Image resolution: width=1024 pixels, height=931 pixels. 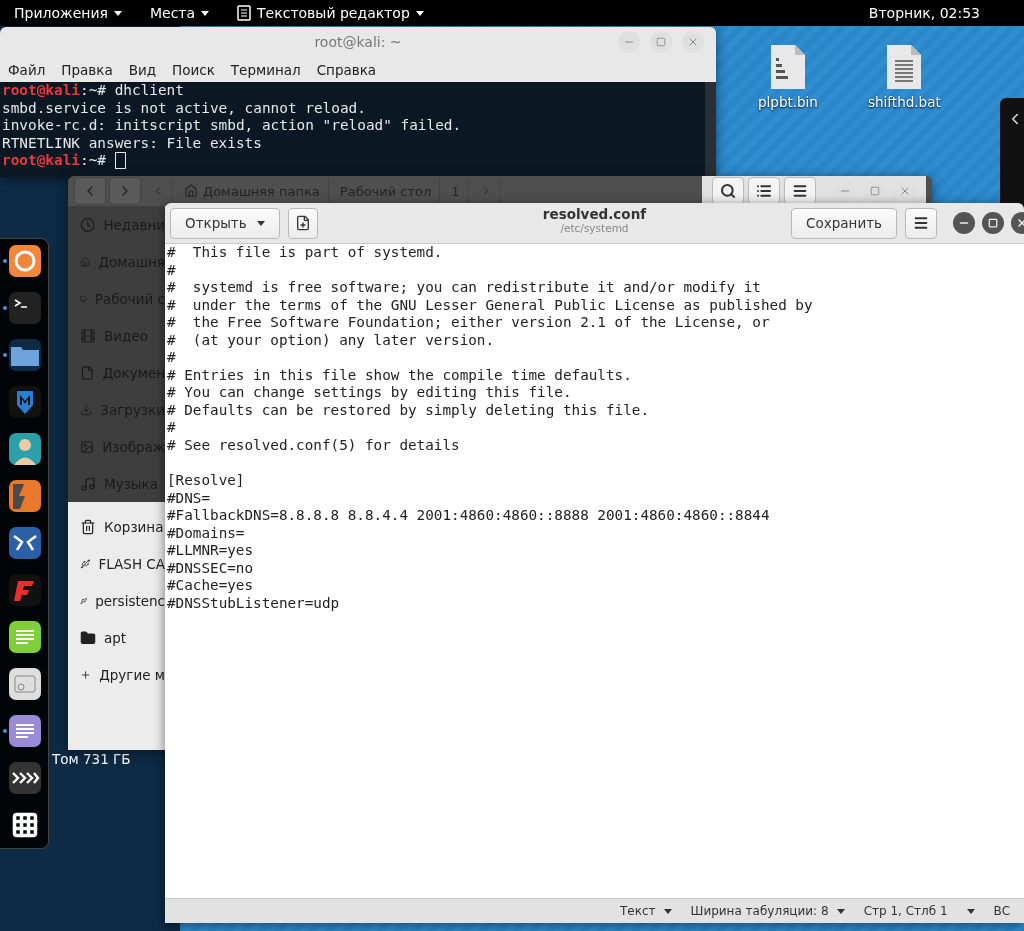 What do you see at coordinates (970, 911) in the screenshot?
I see `caret-icon` at bounding box center [970, 911].